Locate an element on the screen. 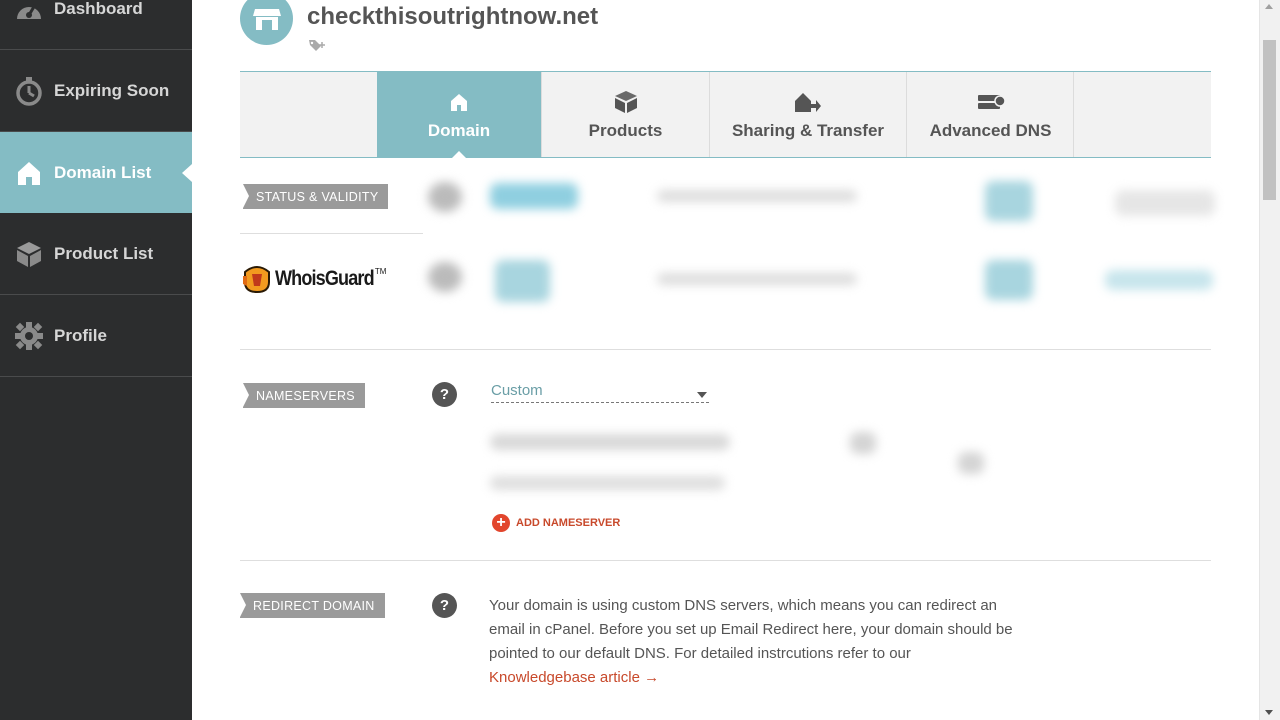 The height and width of the screenshot is (720, 1280). blurred-nameserver-save is located at coordinates (971, 463).